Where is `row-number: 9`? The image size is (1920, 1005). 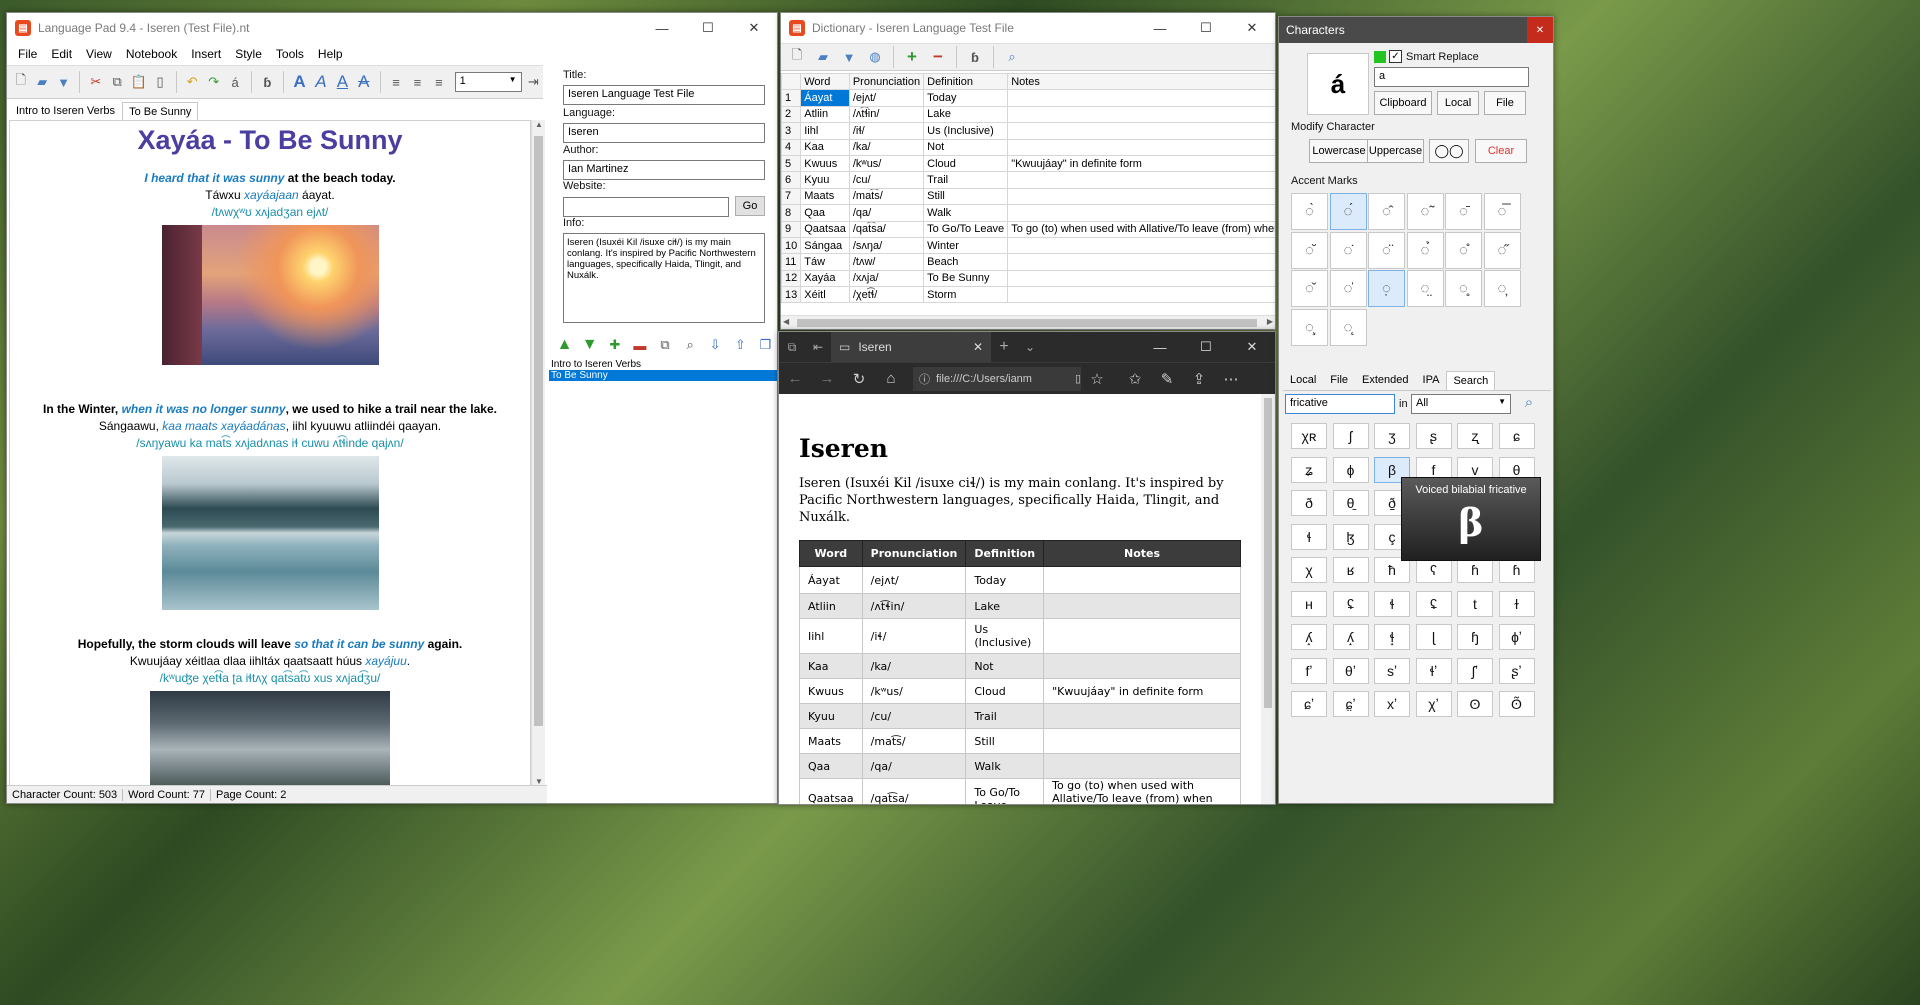
row-number: 9 is located at coordinates (791, 229).